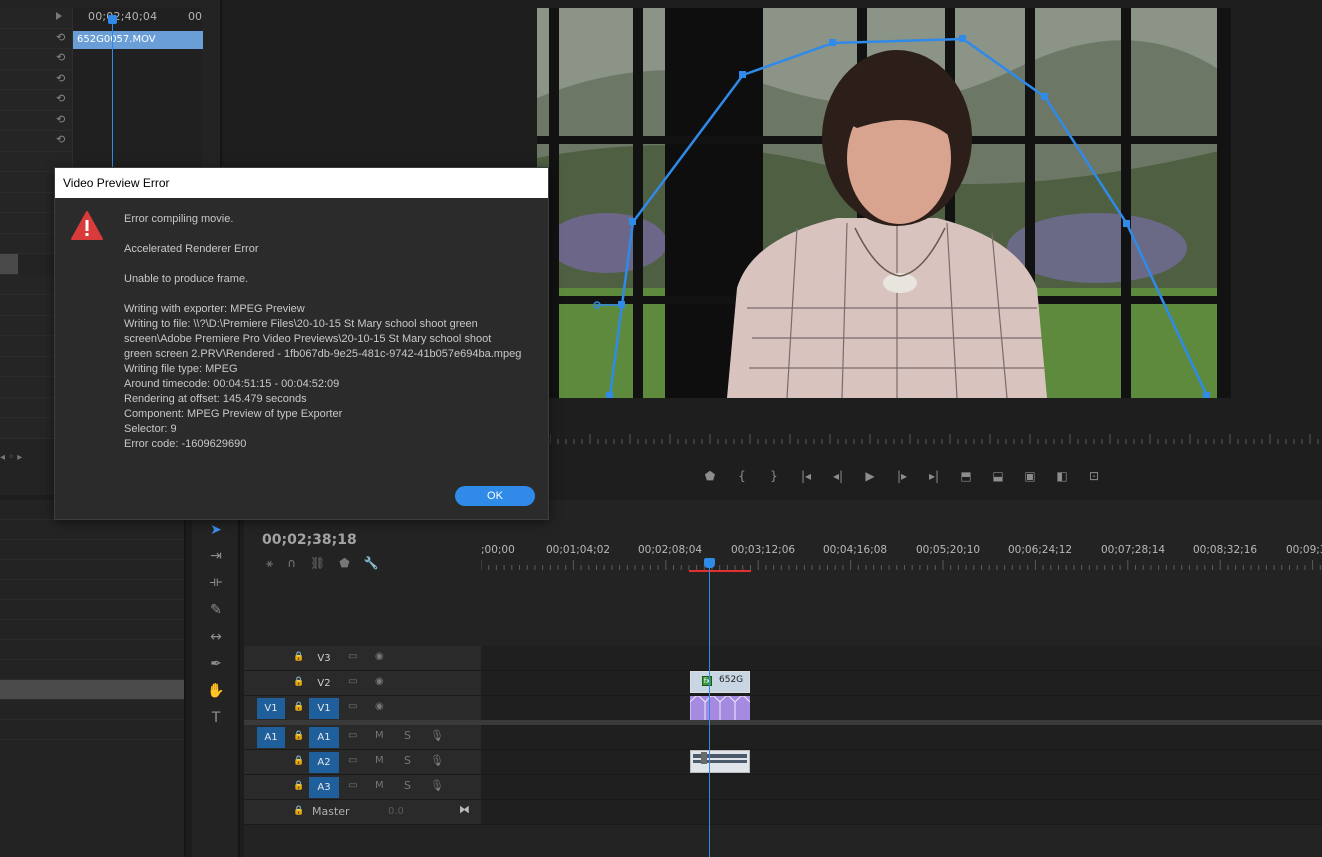  Describe the element at coordinates (396, 811) in the screenshot. I see `master-volume-value: 0.0` at that location.